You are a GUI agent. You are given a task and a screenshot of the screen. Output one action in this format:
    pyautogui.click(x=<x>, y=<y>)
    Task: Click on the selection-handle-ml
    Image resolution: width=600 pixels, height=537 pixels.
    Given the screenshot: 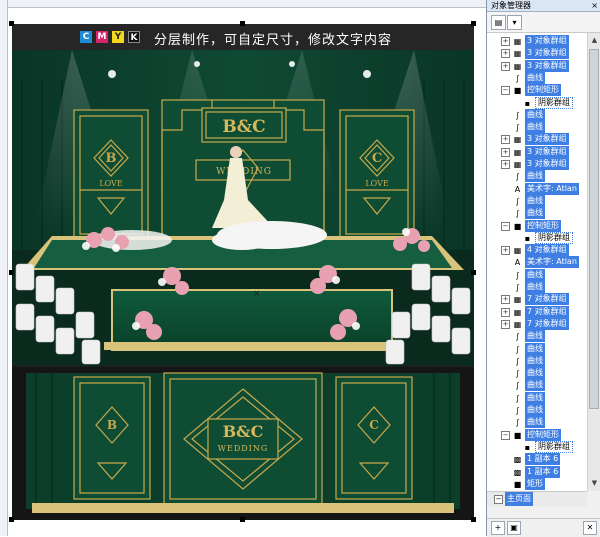 What is the action you would take?
    pyautogui.click(x=11, y=272)
    